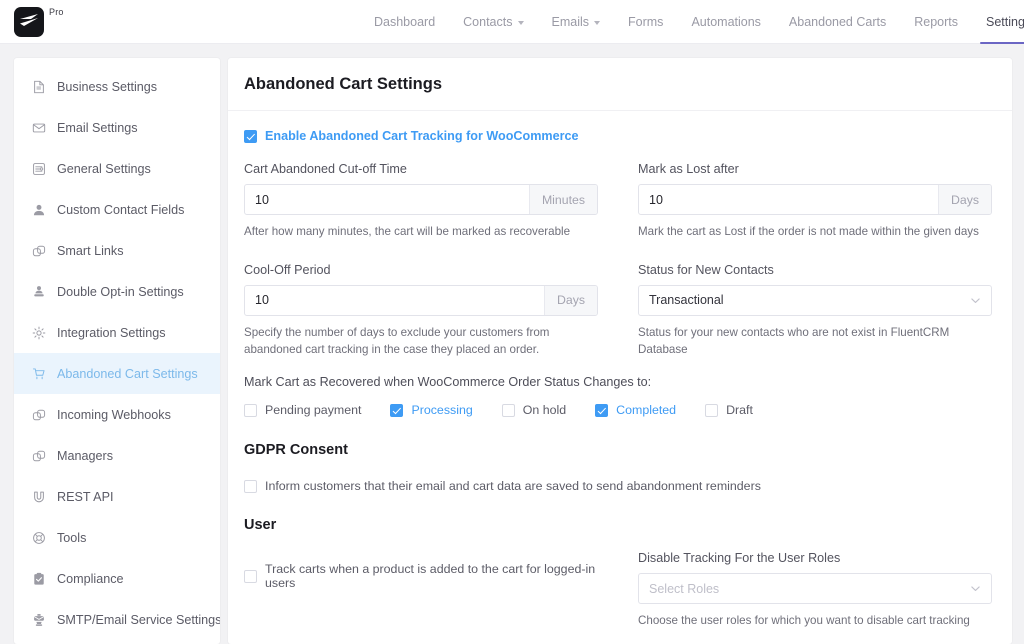 The width and height of the screenshot is (1024, 644). I want to click on clipboard-check-icon, so click(38, 578).